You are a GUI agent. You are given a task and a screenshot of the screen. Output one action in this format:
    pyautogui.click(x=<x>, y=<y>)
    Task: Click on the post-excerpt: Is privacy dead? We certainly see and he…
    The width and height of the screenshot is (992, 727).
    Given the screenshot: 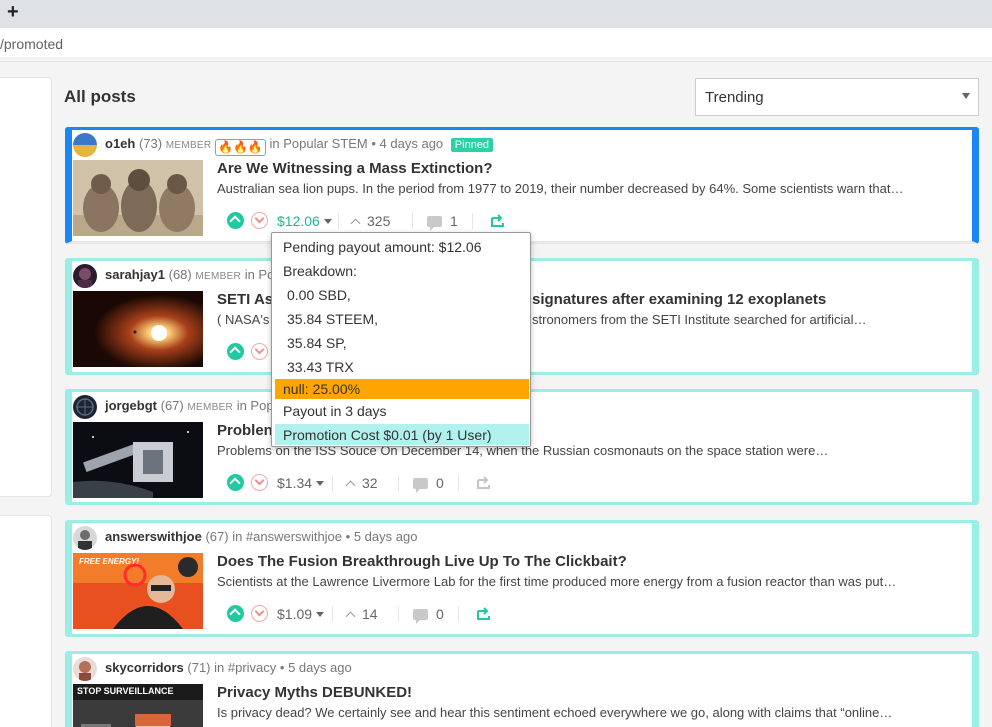 What is the action you would take?
    pyautogui.click(x=587, y=712)
    